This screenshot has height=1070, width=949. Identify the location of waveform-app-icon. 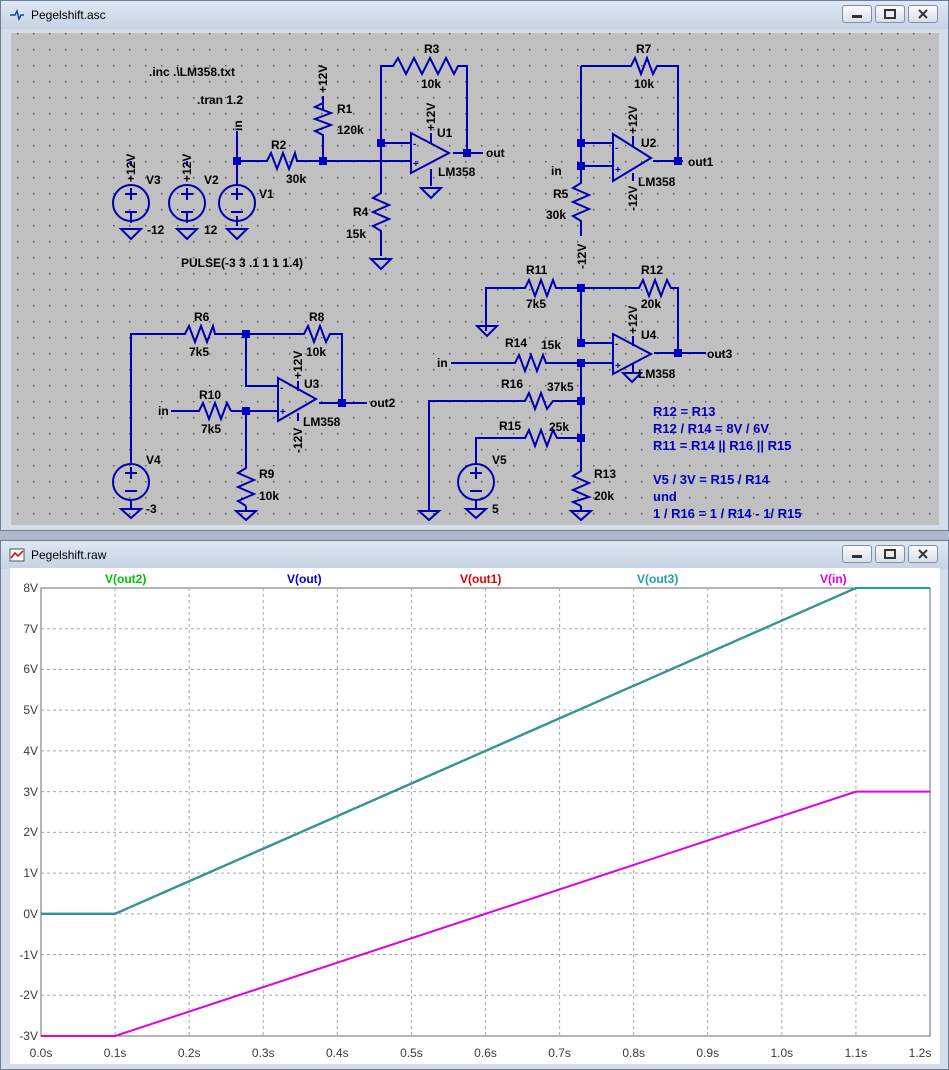
(17, 555).